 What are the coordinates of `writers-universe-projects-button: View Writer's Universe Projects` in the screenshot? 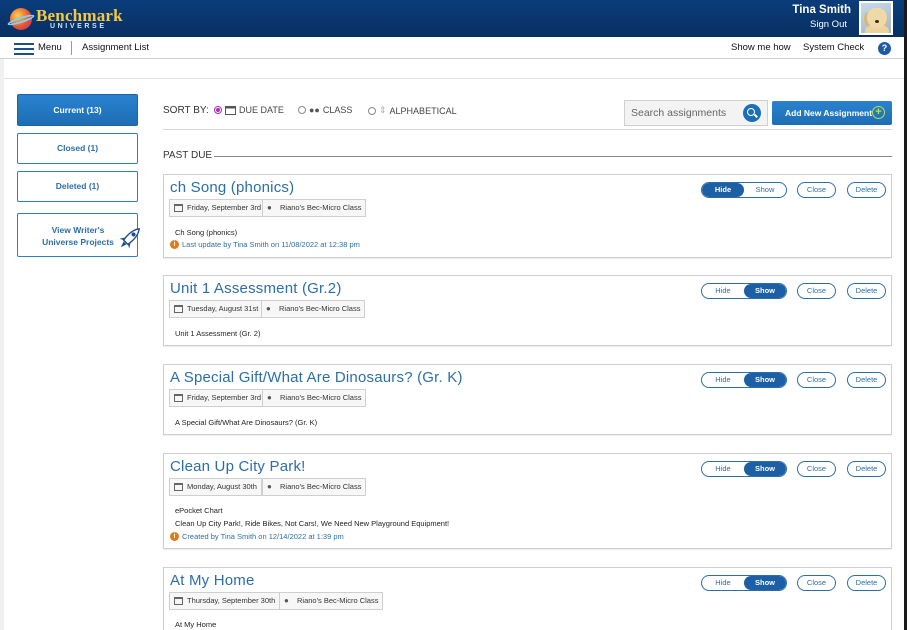 It's located at (78, 235).